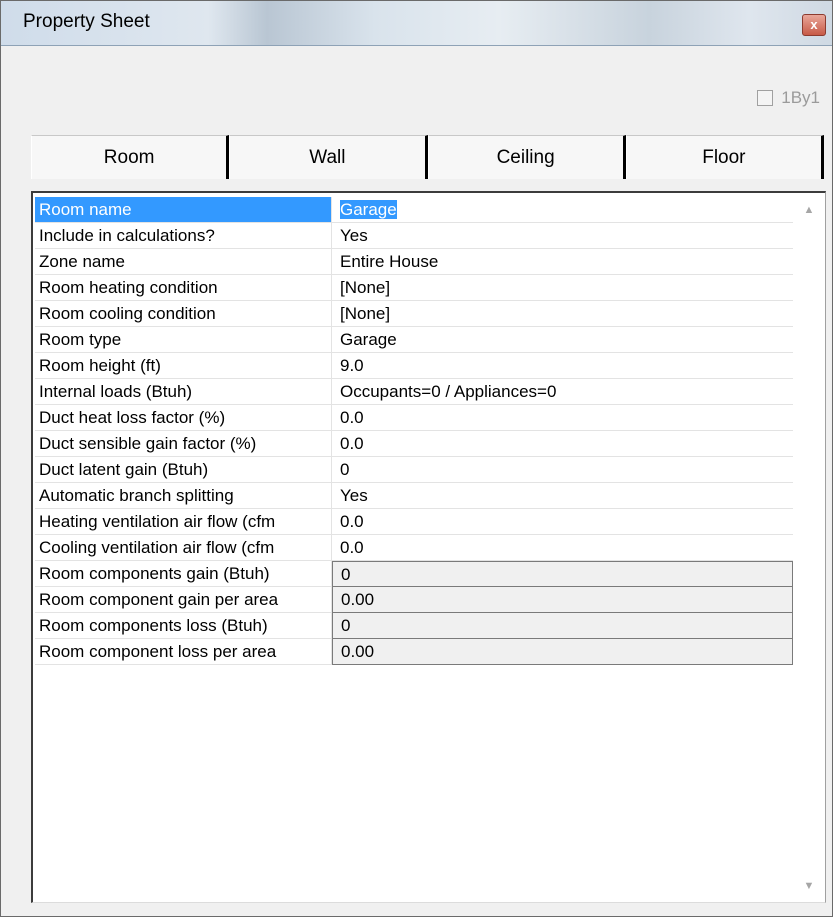  What do you see at coordinates (183, 288) in the screenshot?
I see `property-label: Room heating condition` at bounding box center [183, 288].